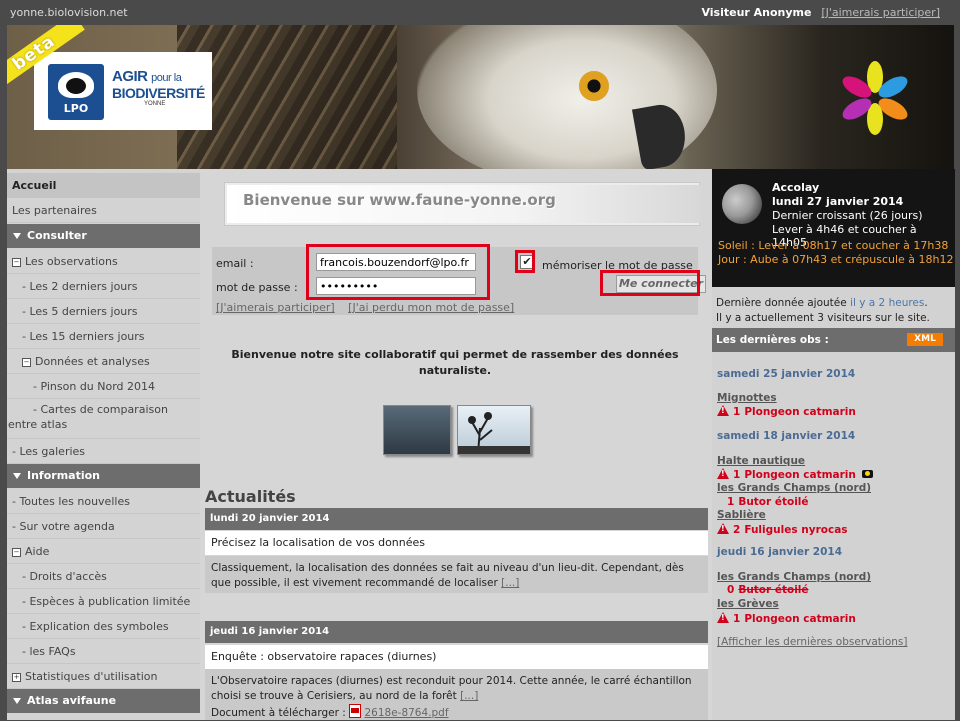 Image resolution: width=960 pixels, height=721 pixels. I want to click on nav-label: Données et analyses, so click(92, 361).